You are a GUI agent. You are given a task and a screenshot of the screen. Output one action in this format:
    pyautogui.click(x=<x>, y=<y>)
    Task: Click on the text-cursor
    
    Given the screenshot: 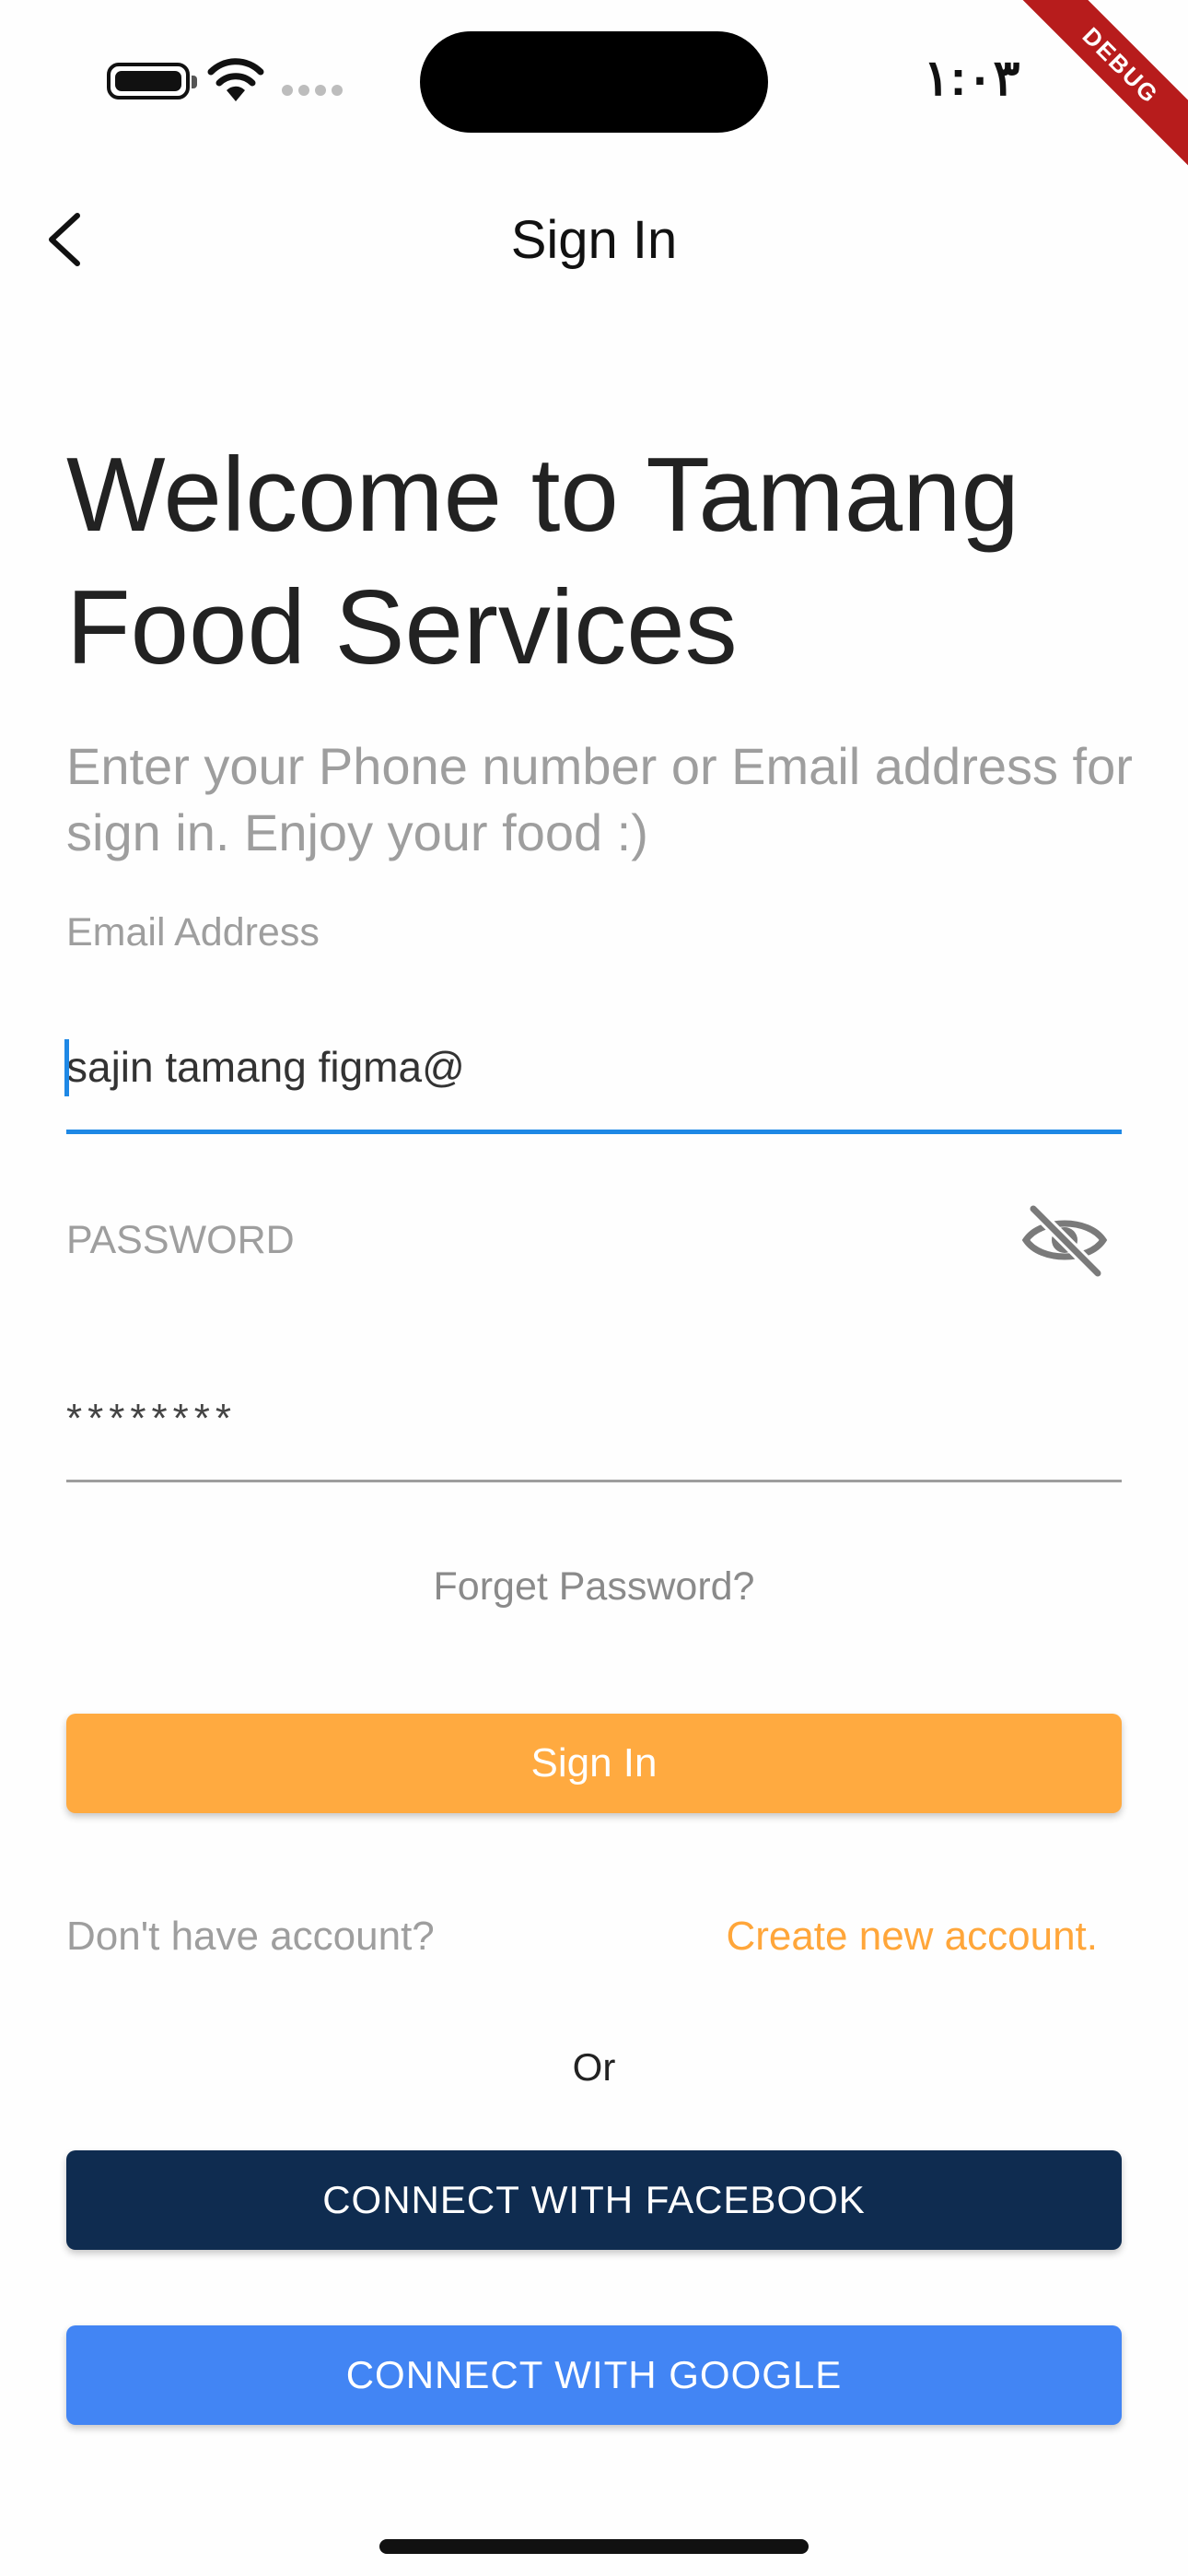 What is the action you would take?
    pyautogui.click(x=66, y=1067)
    